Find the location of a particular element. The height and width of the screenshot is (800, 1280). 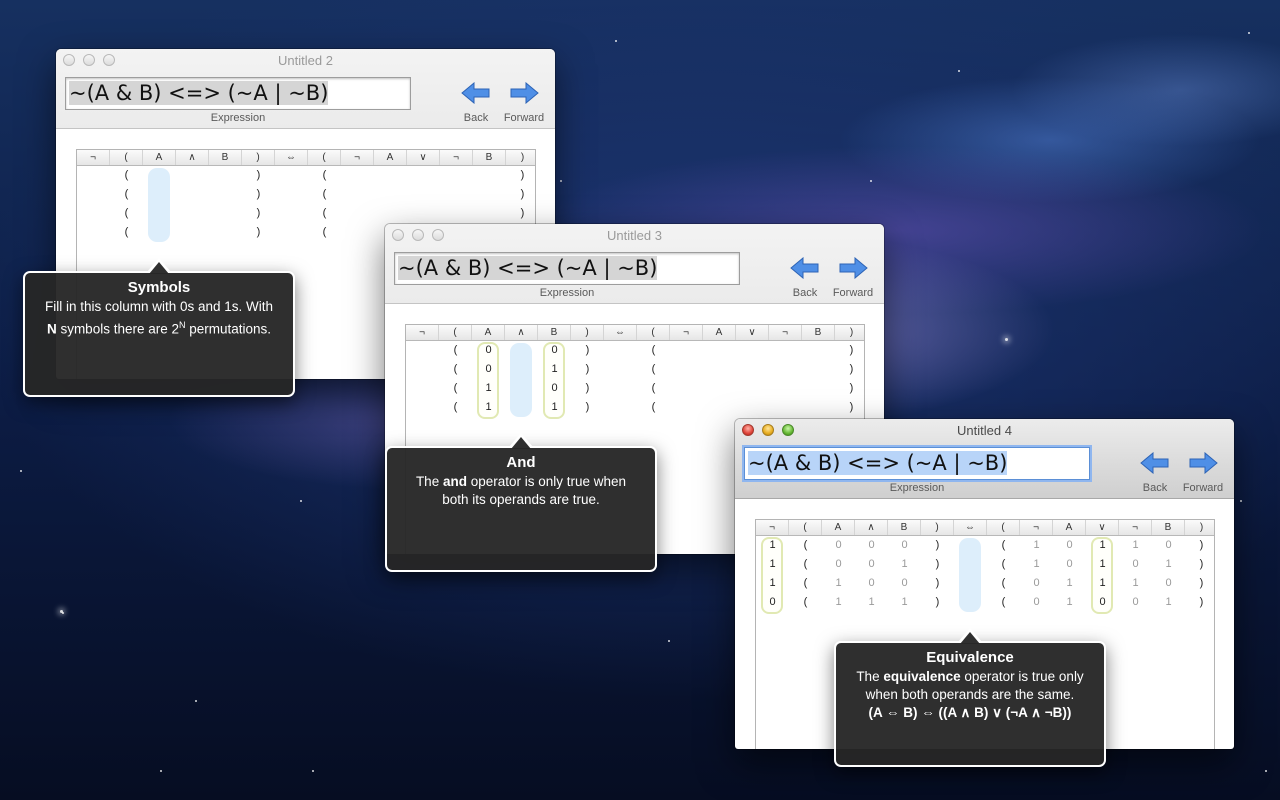

column-header: B is located at coordinates (554, 332).